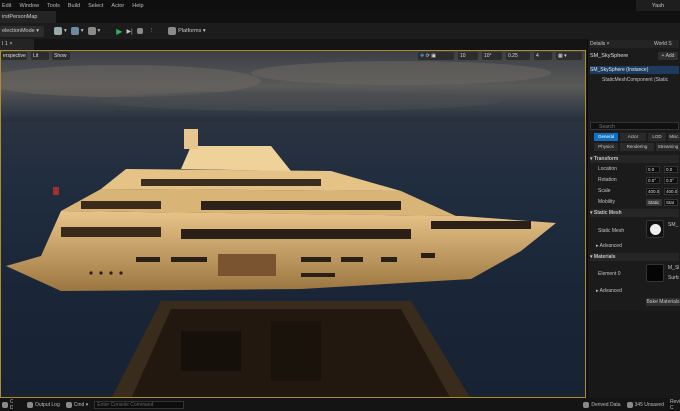 The height and width of the screenshot is (411, 680). I want to click on advanced-toggle-2: ▸ Advanced, so click(638, 291).